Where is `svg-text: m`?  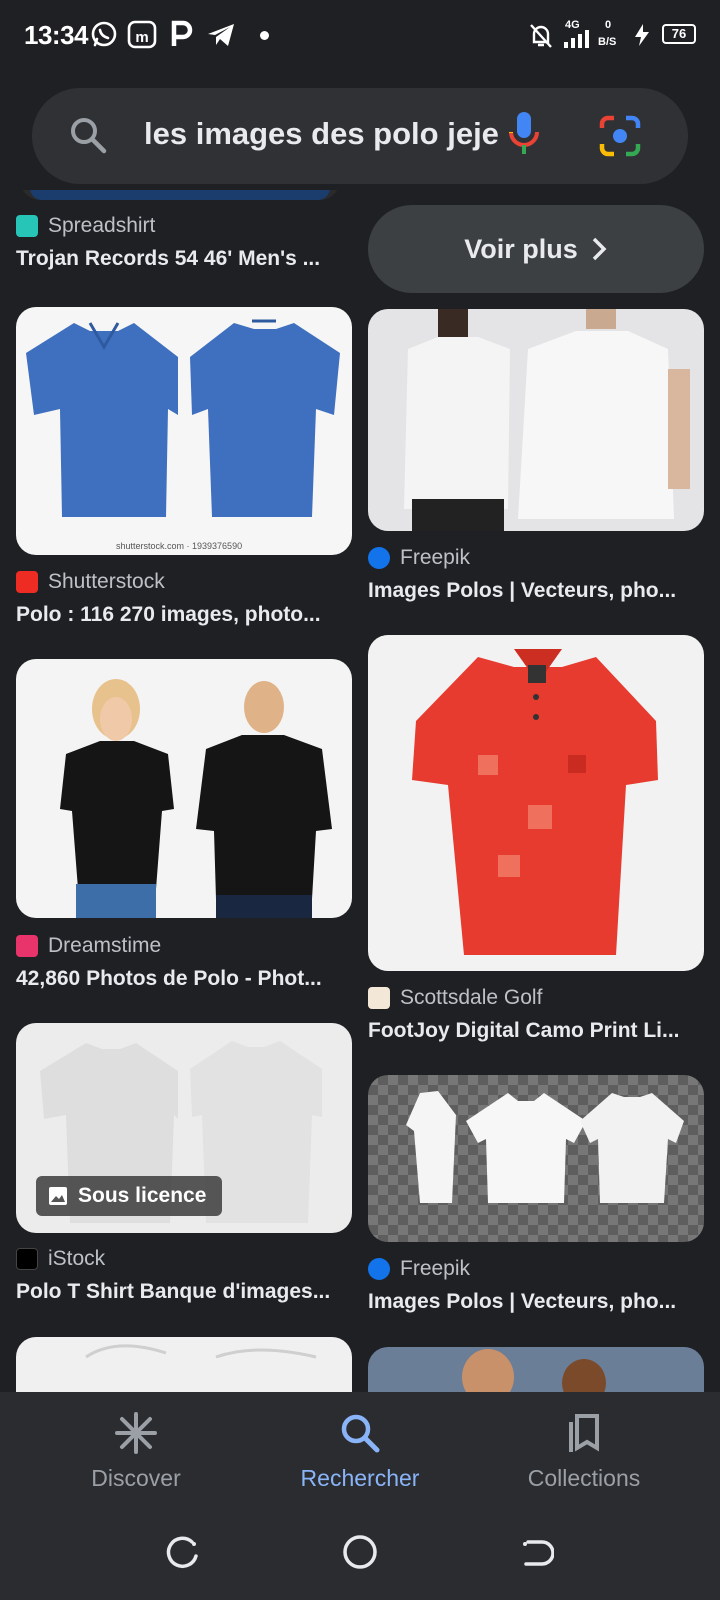 svg-text: m is located at coordinates (141, 37).